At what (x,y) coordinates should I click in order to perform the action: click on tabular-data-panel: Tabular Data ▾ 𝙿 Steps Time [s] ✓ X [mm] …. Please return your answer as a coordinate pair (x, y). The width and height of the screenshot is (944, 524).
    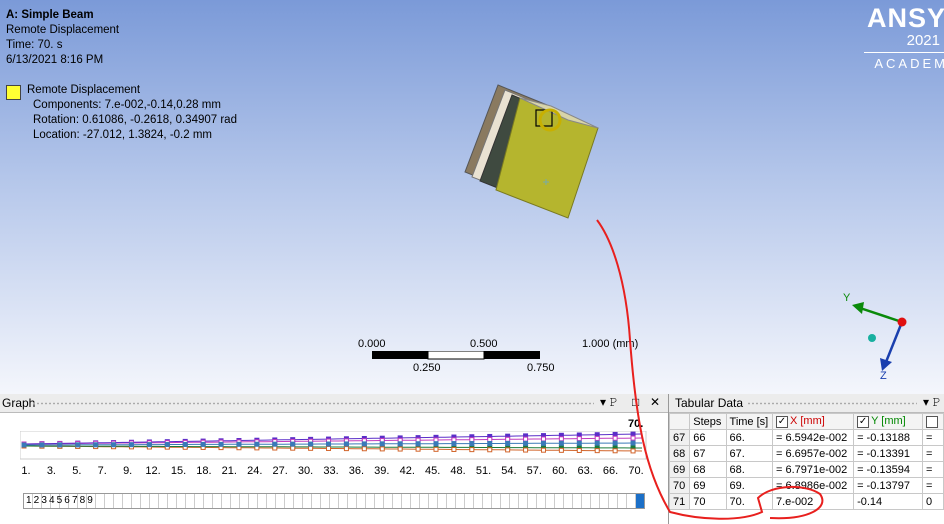
    Looking at the image, I should click on (806, 459).